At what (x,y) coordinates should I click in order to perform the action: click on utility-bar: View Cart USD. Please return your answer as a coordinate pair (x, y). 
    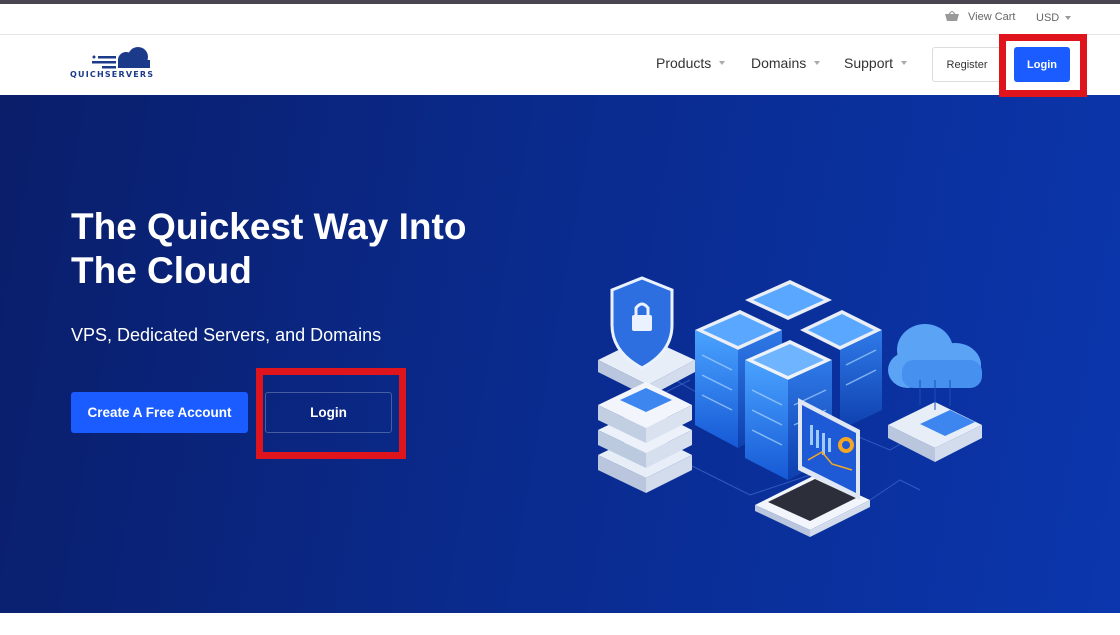
    Looking at the image, I should click on (560, 19).